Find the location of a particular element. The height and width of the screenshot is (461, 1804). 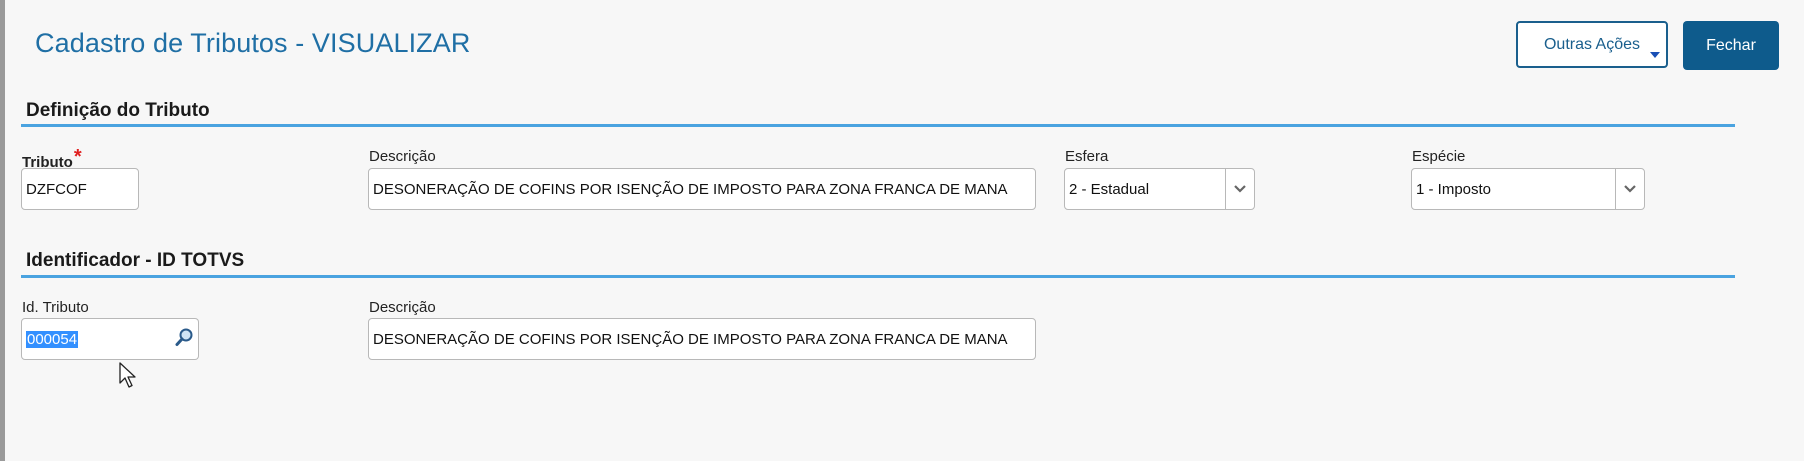

outras-acoes-button: Outras Ações is located at coordinates (1592, 44).